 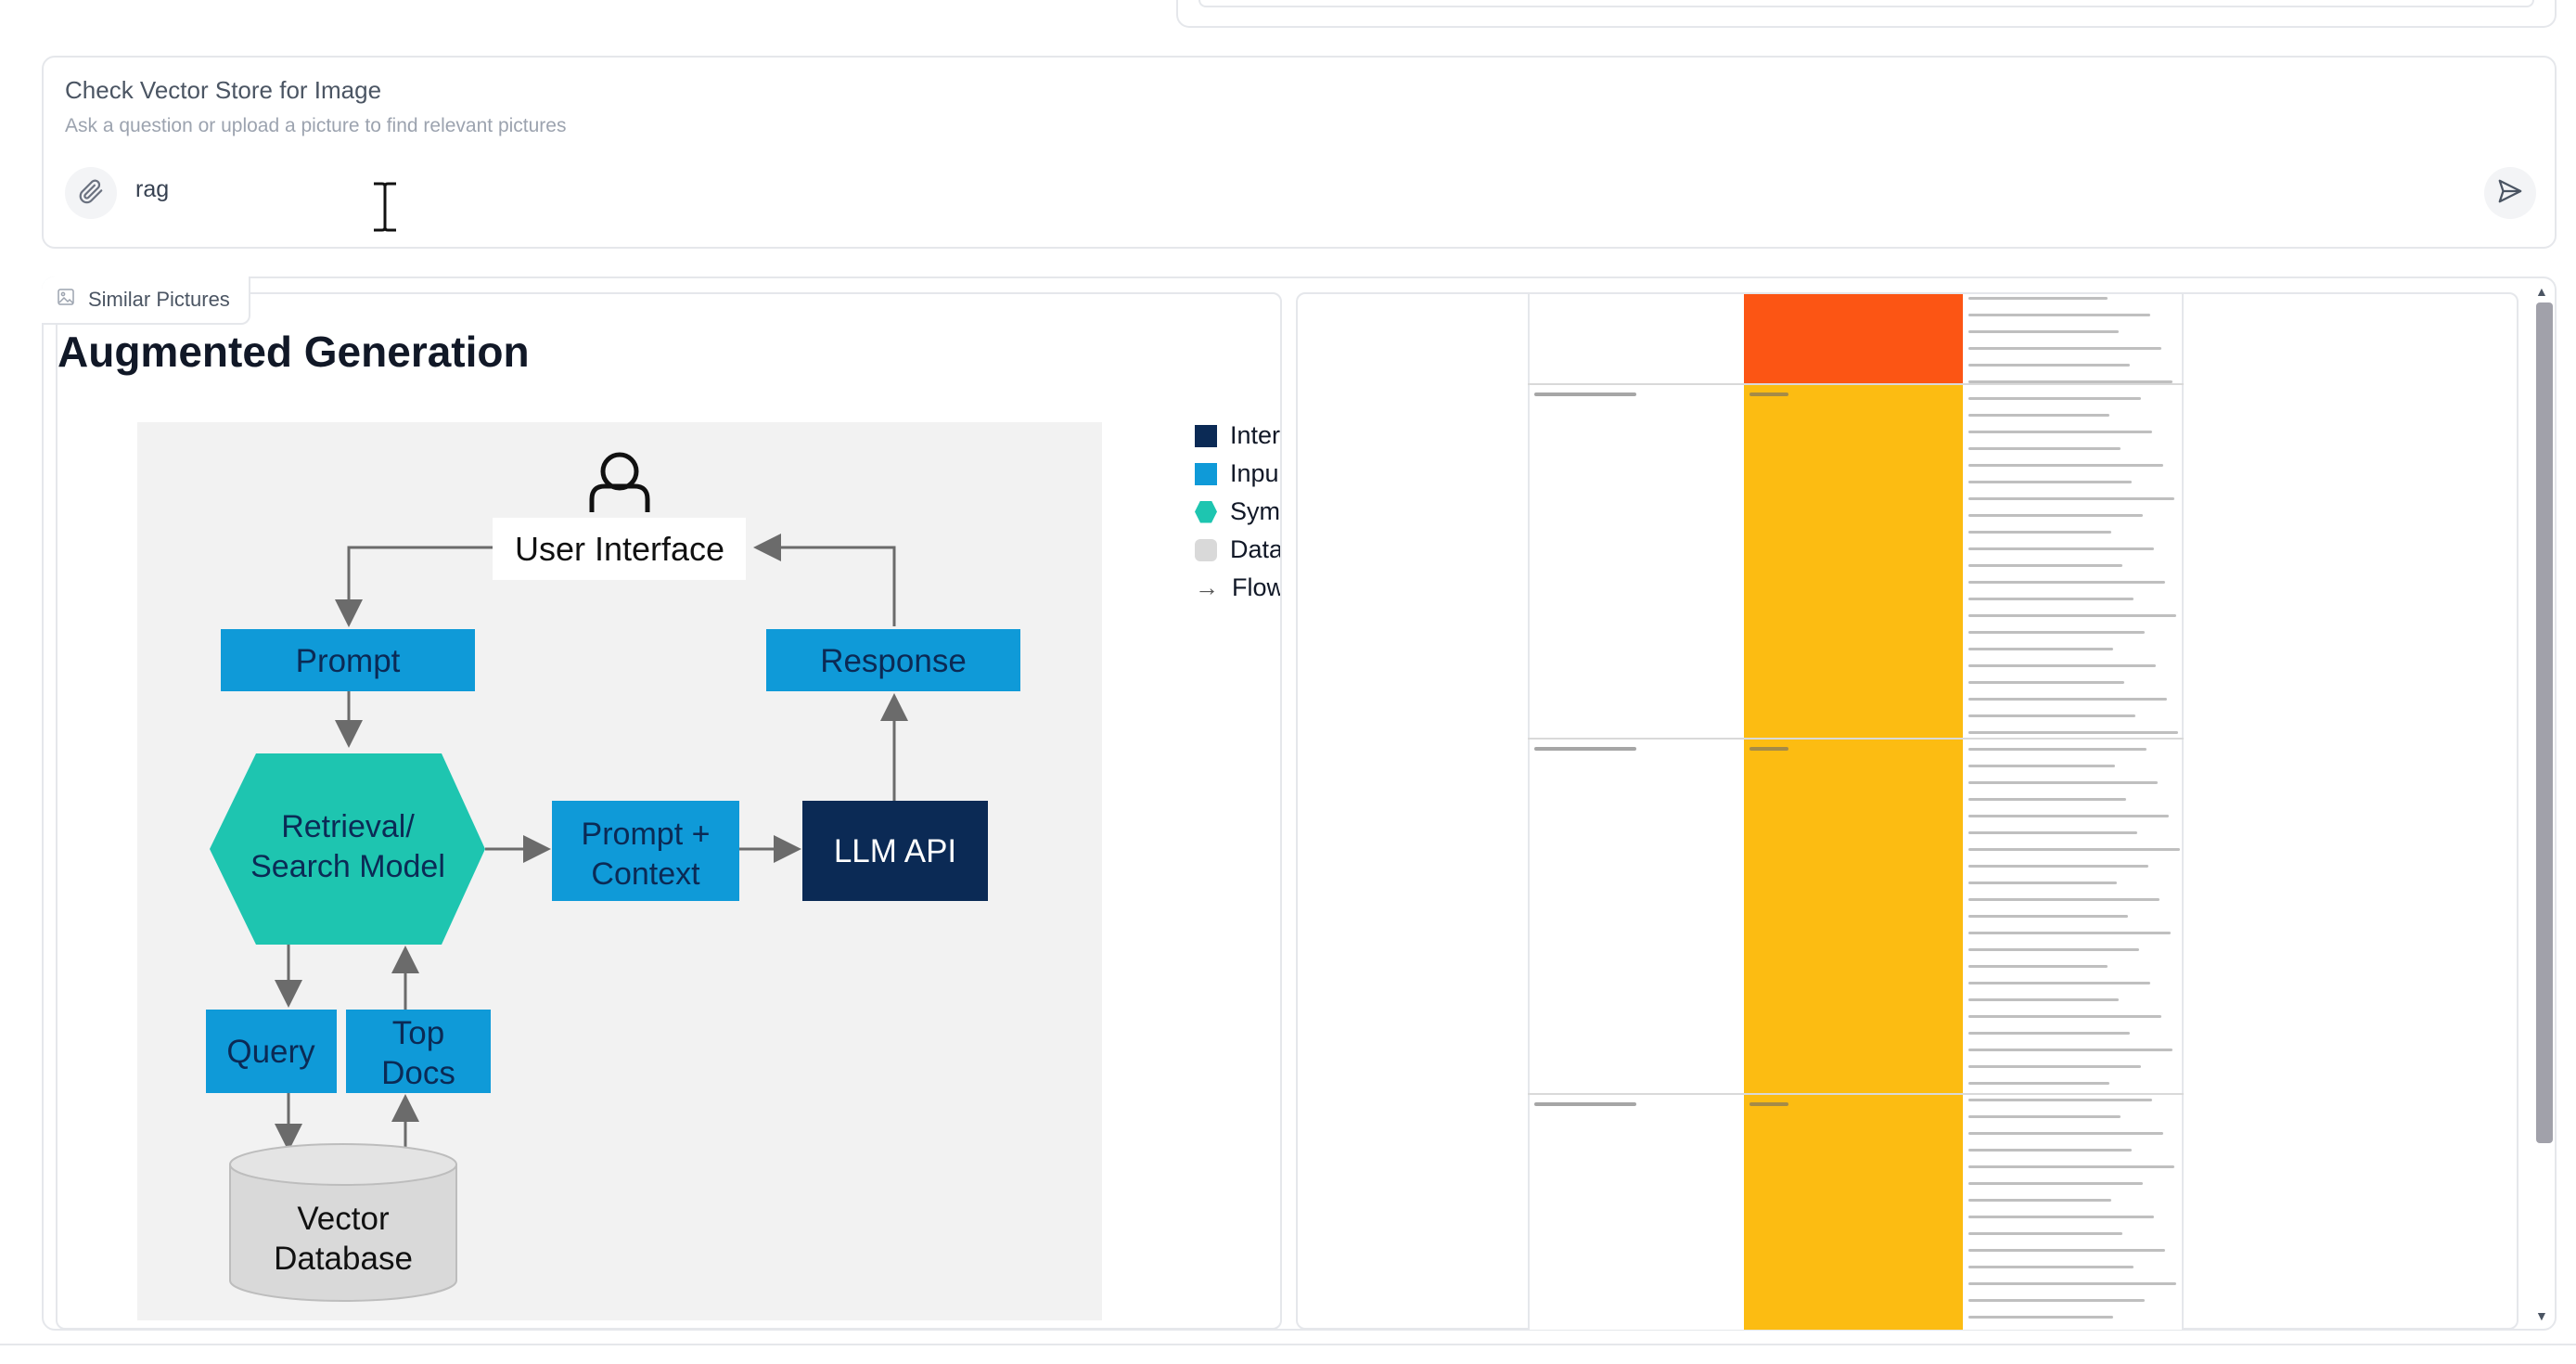 I want to click on bottom-divider, so click(x=1288, y=1354).